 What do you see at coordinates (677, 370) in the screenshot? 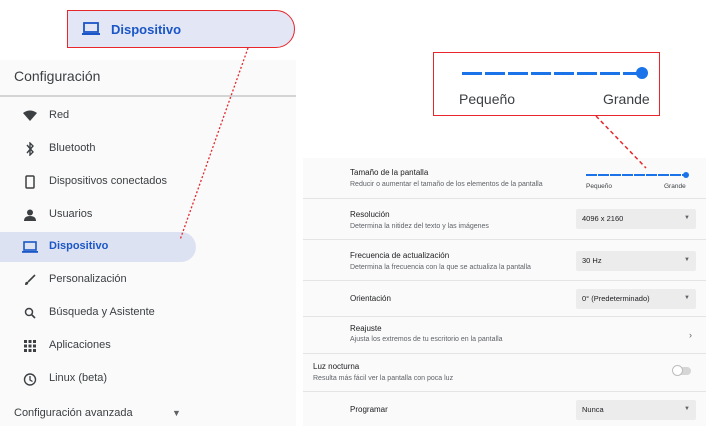
I see `toggle-knob` at bounding box center [677, 370].